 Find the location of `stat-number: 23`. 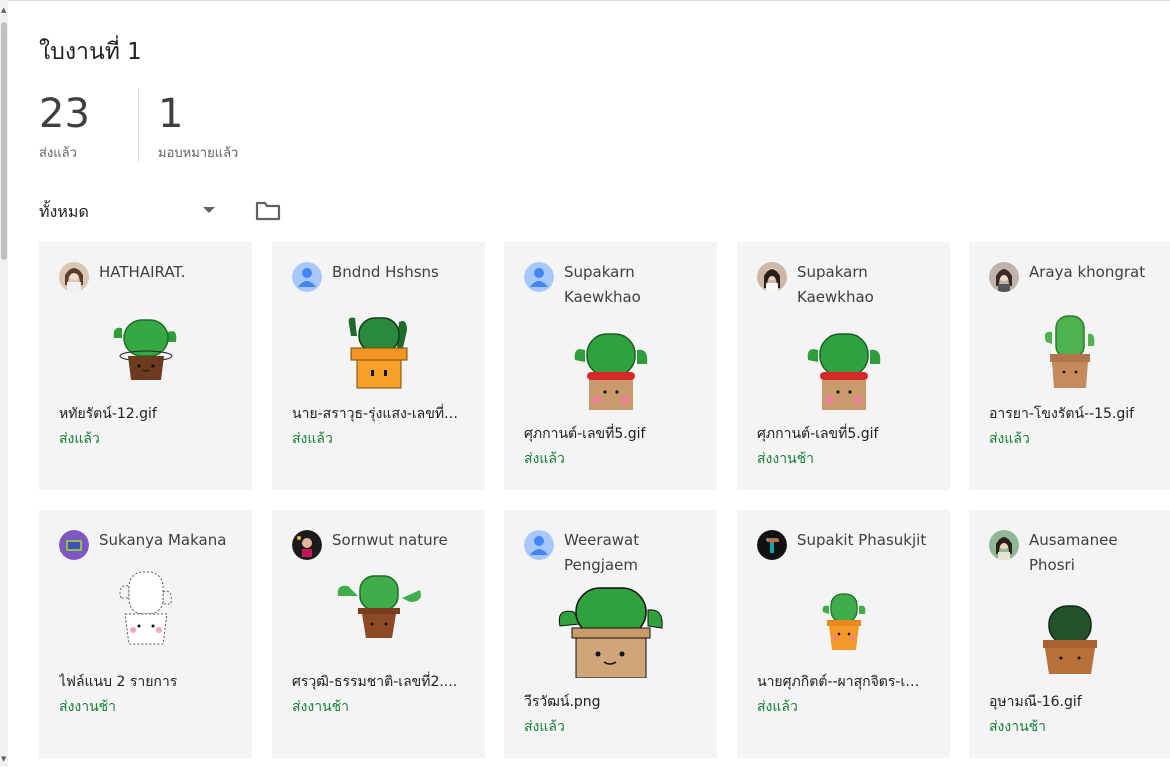

stat-number: 23 is located at coordinates (64, 114).